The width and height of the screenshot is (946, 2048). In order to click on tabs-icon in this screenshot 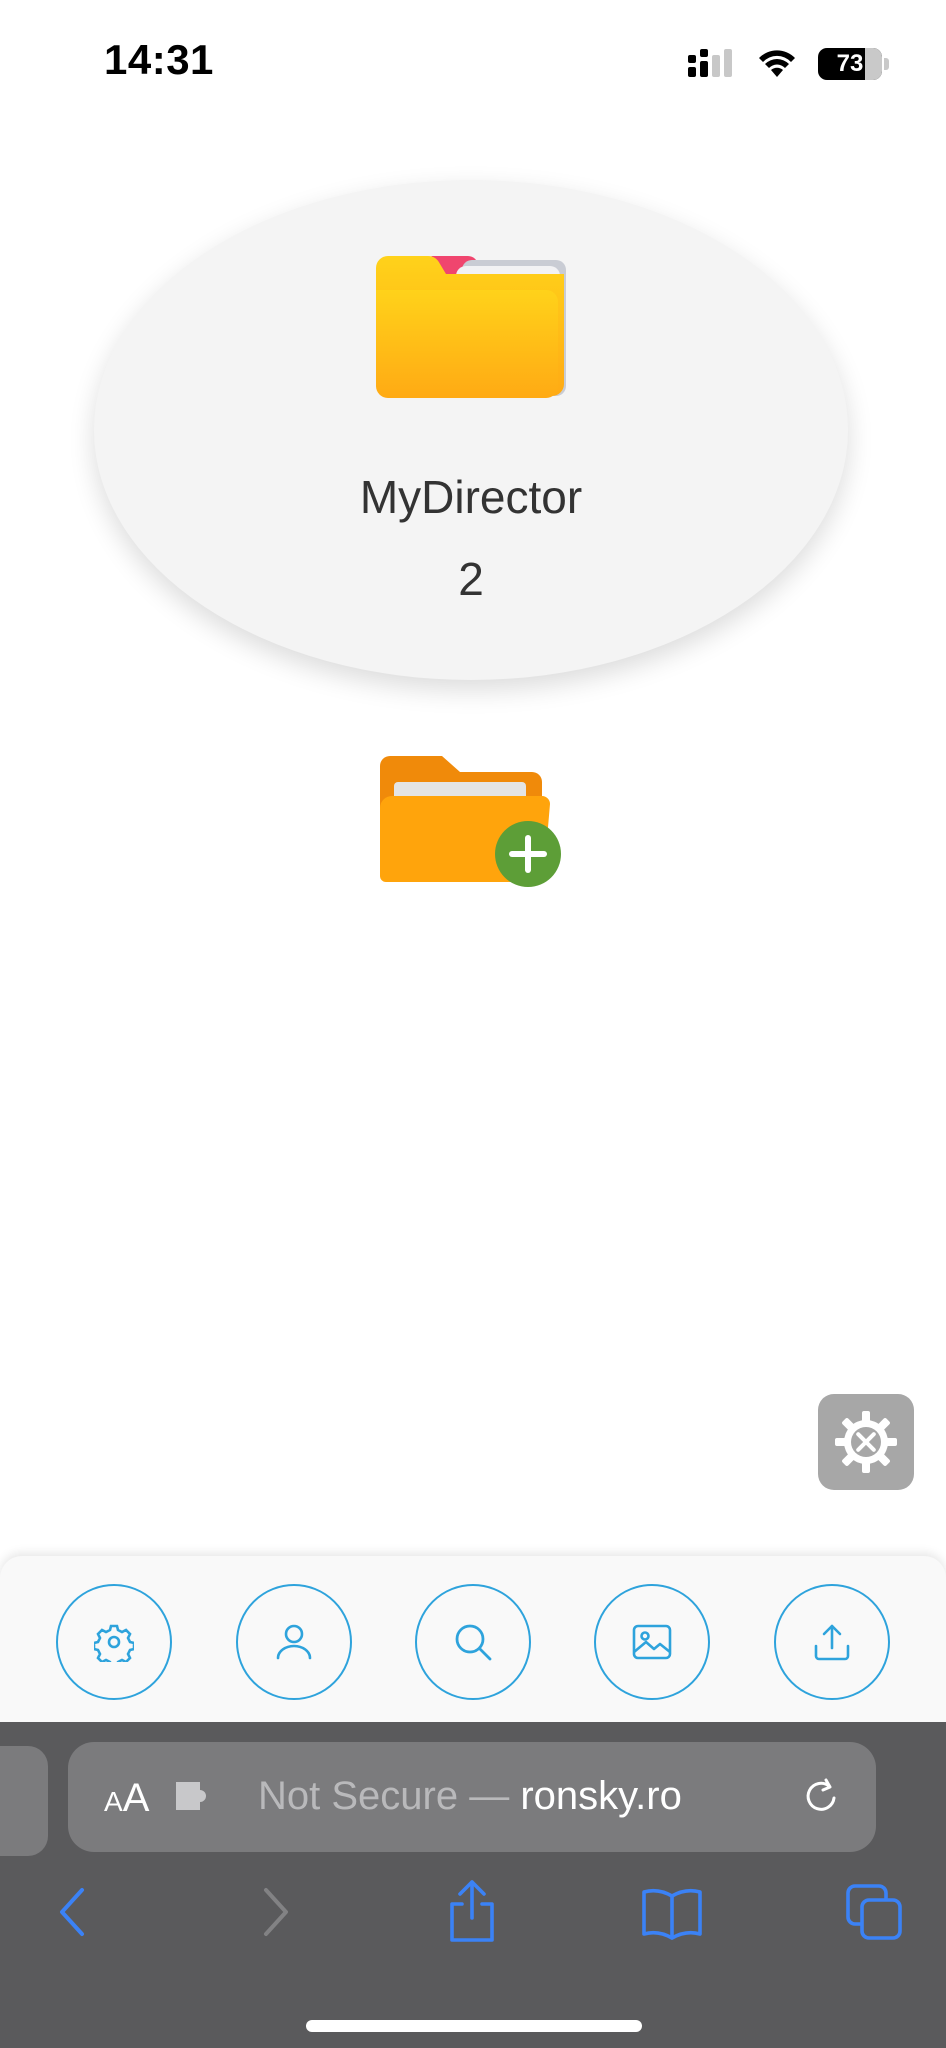, I will do `click(874, 1912)`.